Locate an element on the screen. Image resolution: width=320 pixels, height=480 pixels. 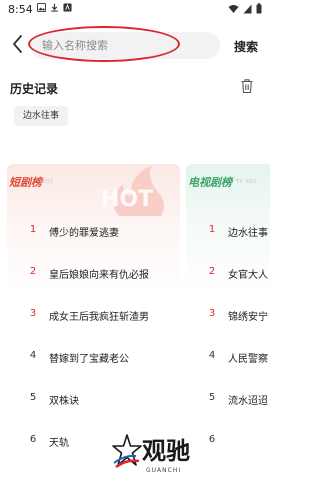
flame-hot-icon: HOT is located at coordinates (132, 191).